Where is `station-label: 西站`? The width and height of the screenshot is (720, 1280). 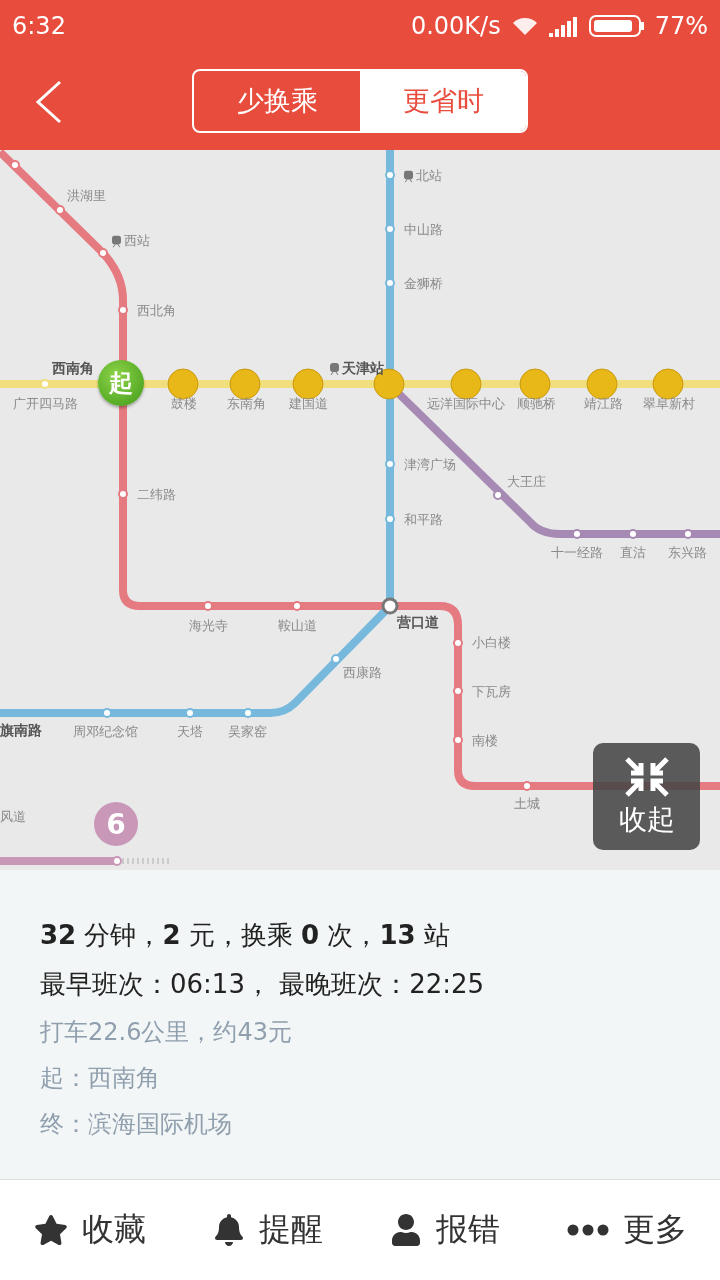
station-label: 西站 is located at coordinates (131, 241).